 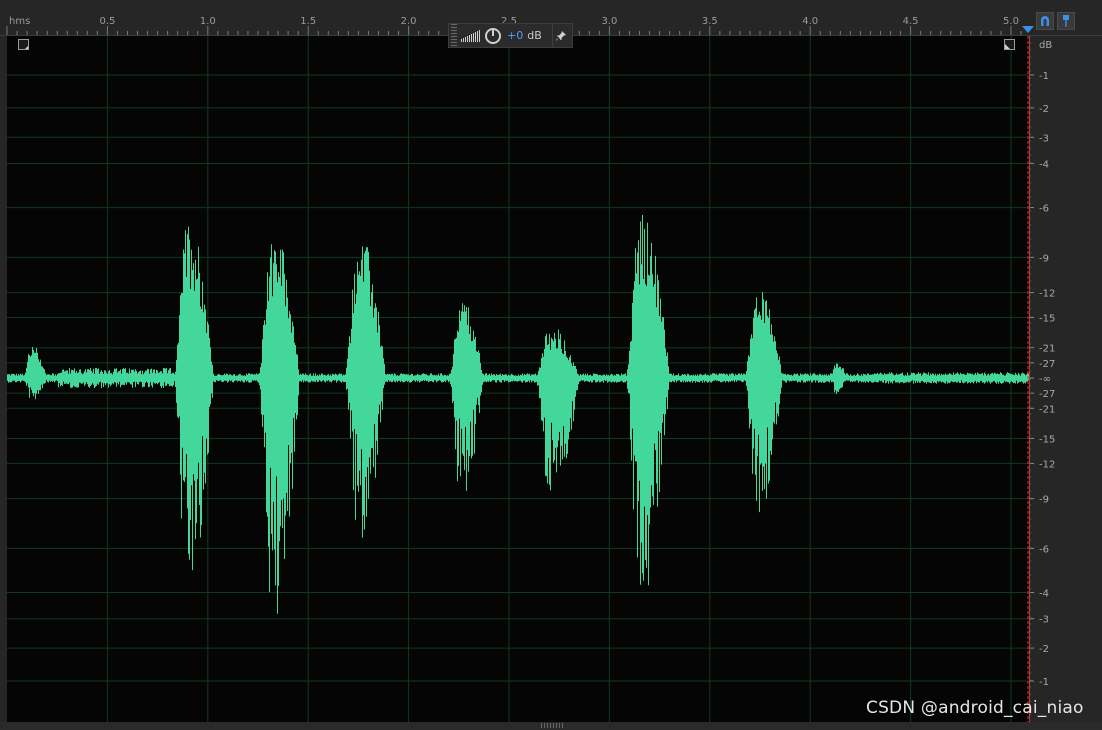 What do you see at coordinates (1011, 21) in the screenshot?
I see `ruler-tick-label: 5.0` at bounding box center [1011, 21].